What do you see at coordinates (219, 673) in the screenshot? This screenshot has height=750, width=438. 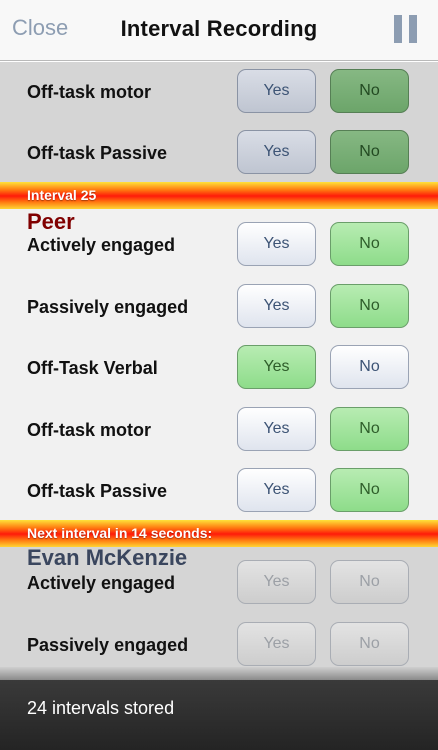 I see `divider` at bounding box center [219, 673].